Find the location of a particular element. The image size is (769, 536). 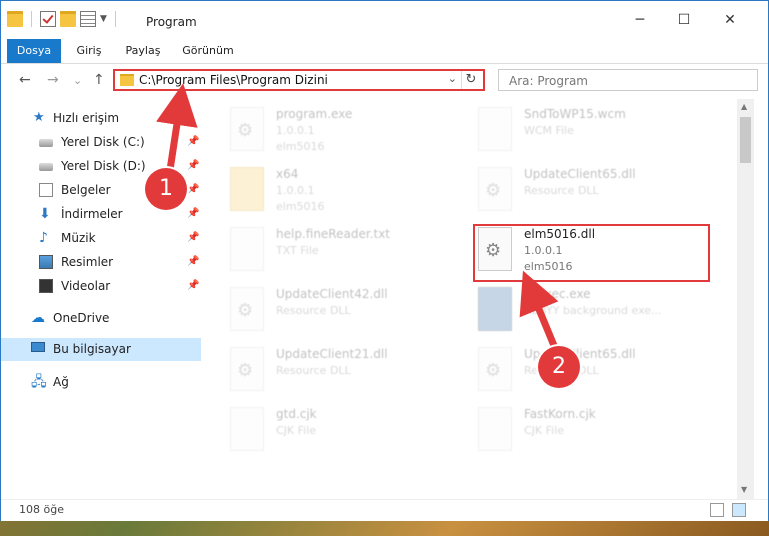

arrow-to-address-bar is located at coordinates (177, 127).